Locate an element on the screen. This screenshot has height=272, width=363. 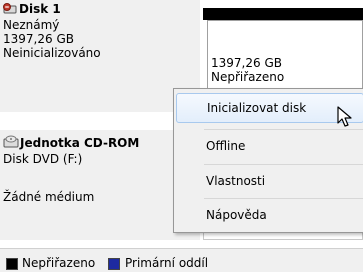
disk-1-status: Neinicializováno is located at coordinates (52, 53).